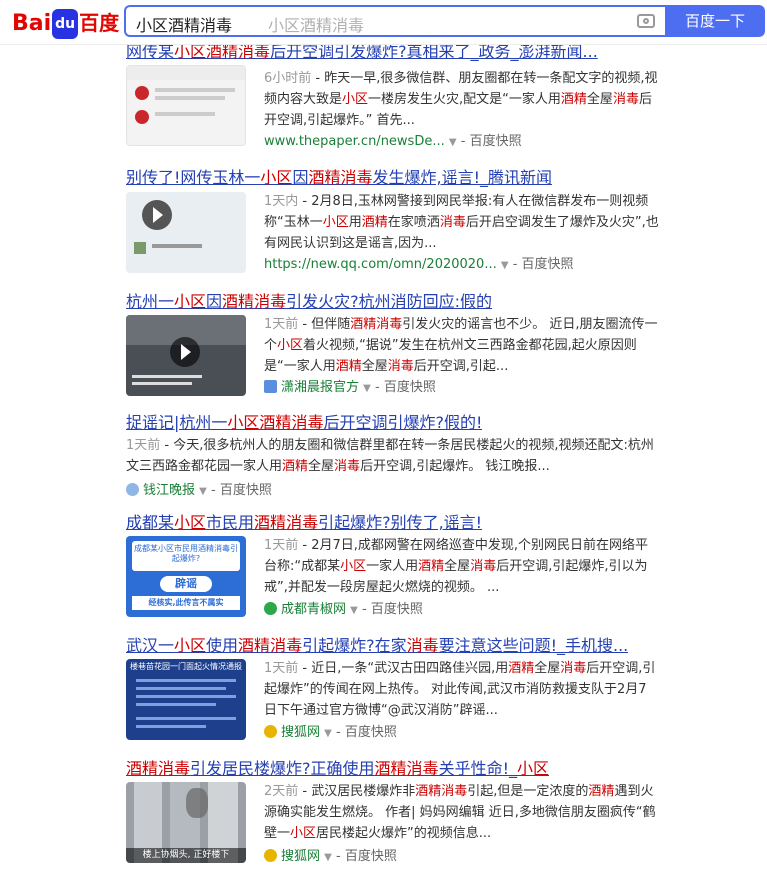 This screenshot has width=767, height=880. I want to click on result-source: www.thepaper.cn/newsDe... ▼ - 百度快照, so click(393, 141).